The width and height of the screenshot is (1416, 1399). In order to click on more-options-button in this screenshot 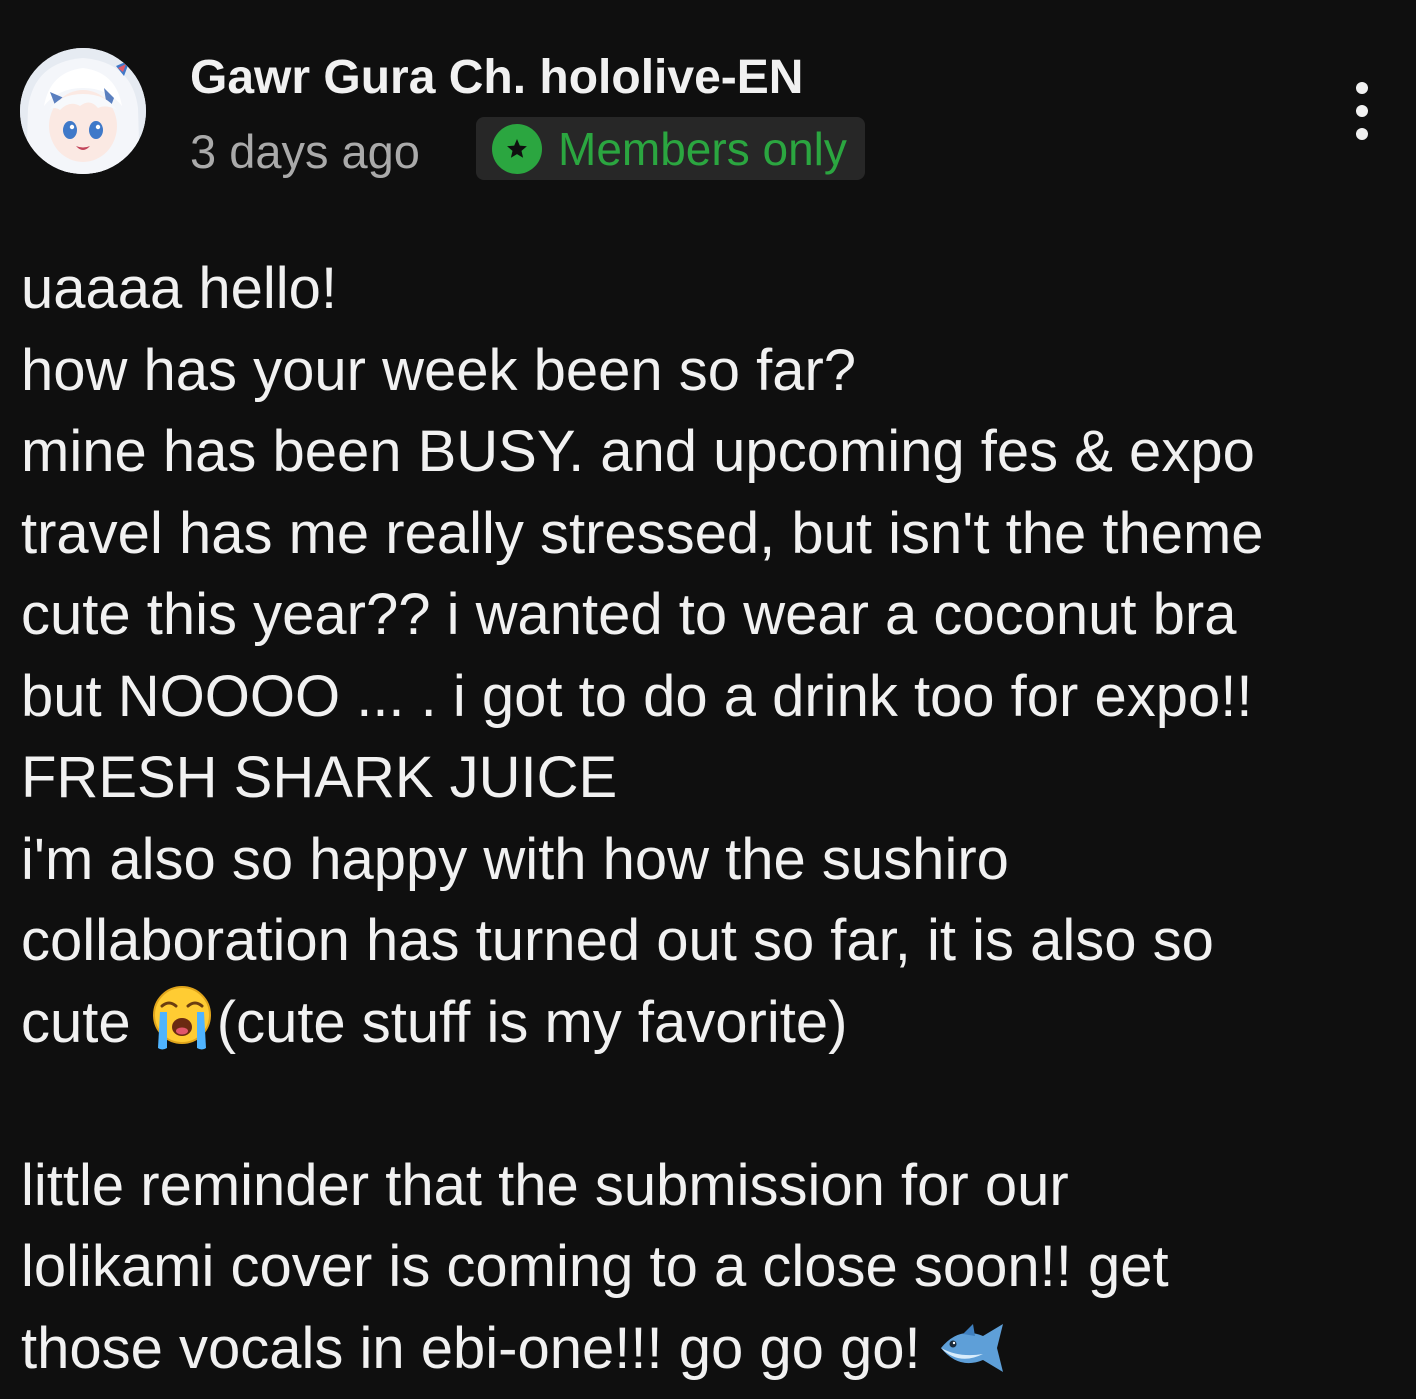, I will do `click(1362, 111)`.